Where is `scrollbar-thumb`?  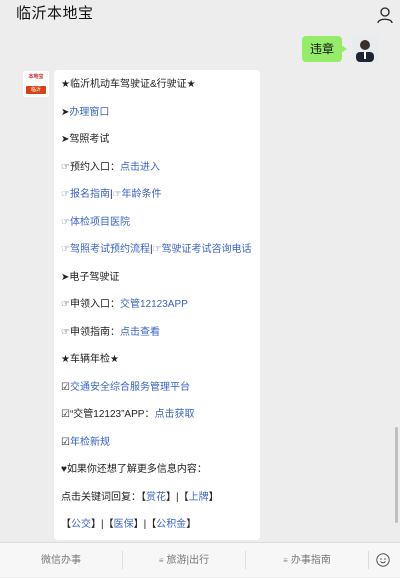
scrollbar-thumb is located at coordinates (396, 475).